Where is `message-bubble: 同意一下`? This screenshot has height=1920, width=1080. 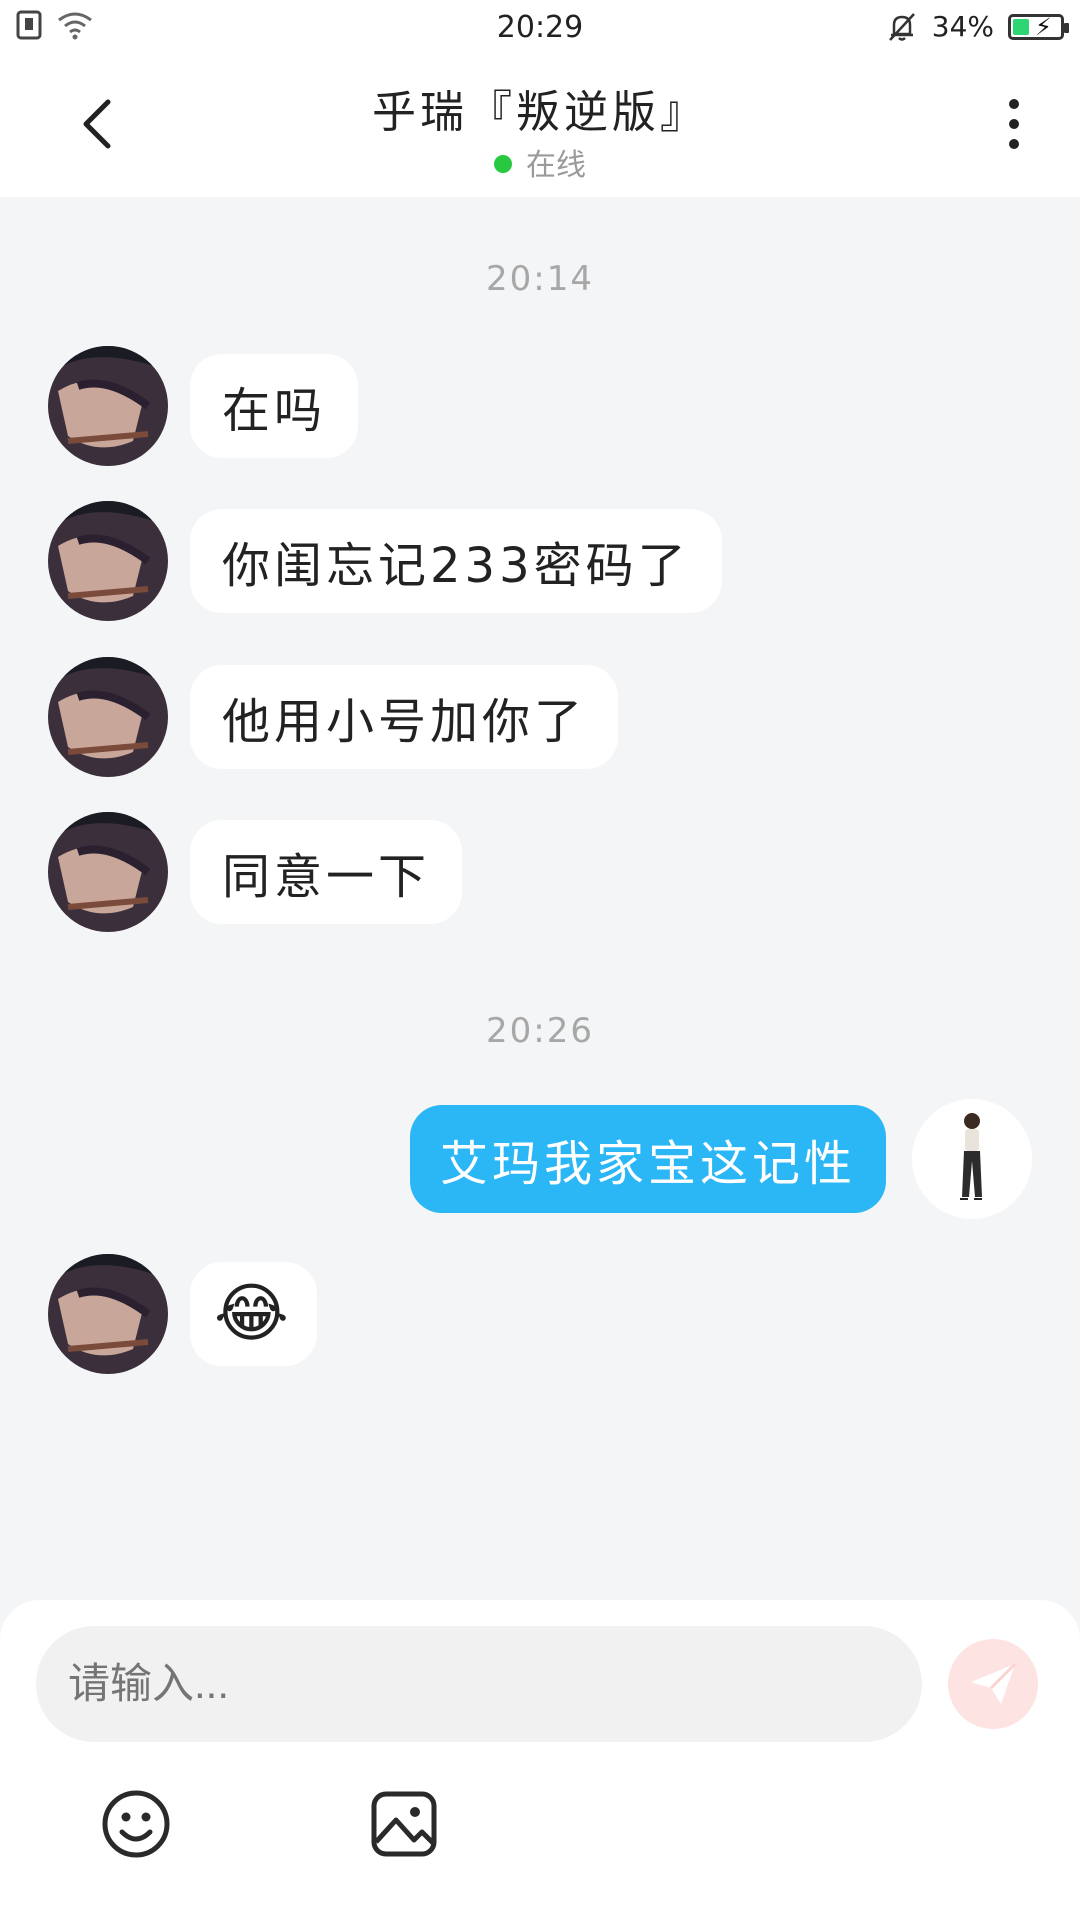
message-bubble: 同意一下 is located at coordinates (326, 872).